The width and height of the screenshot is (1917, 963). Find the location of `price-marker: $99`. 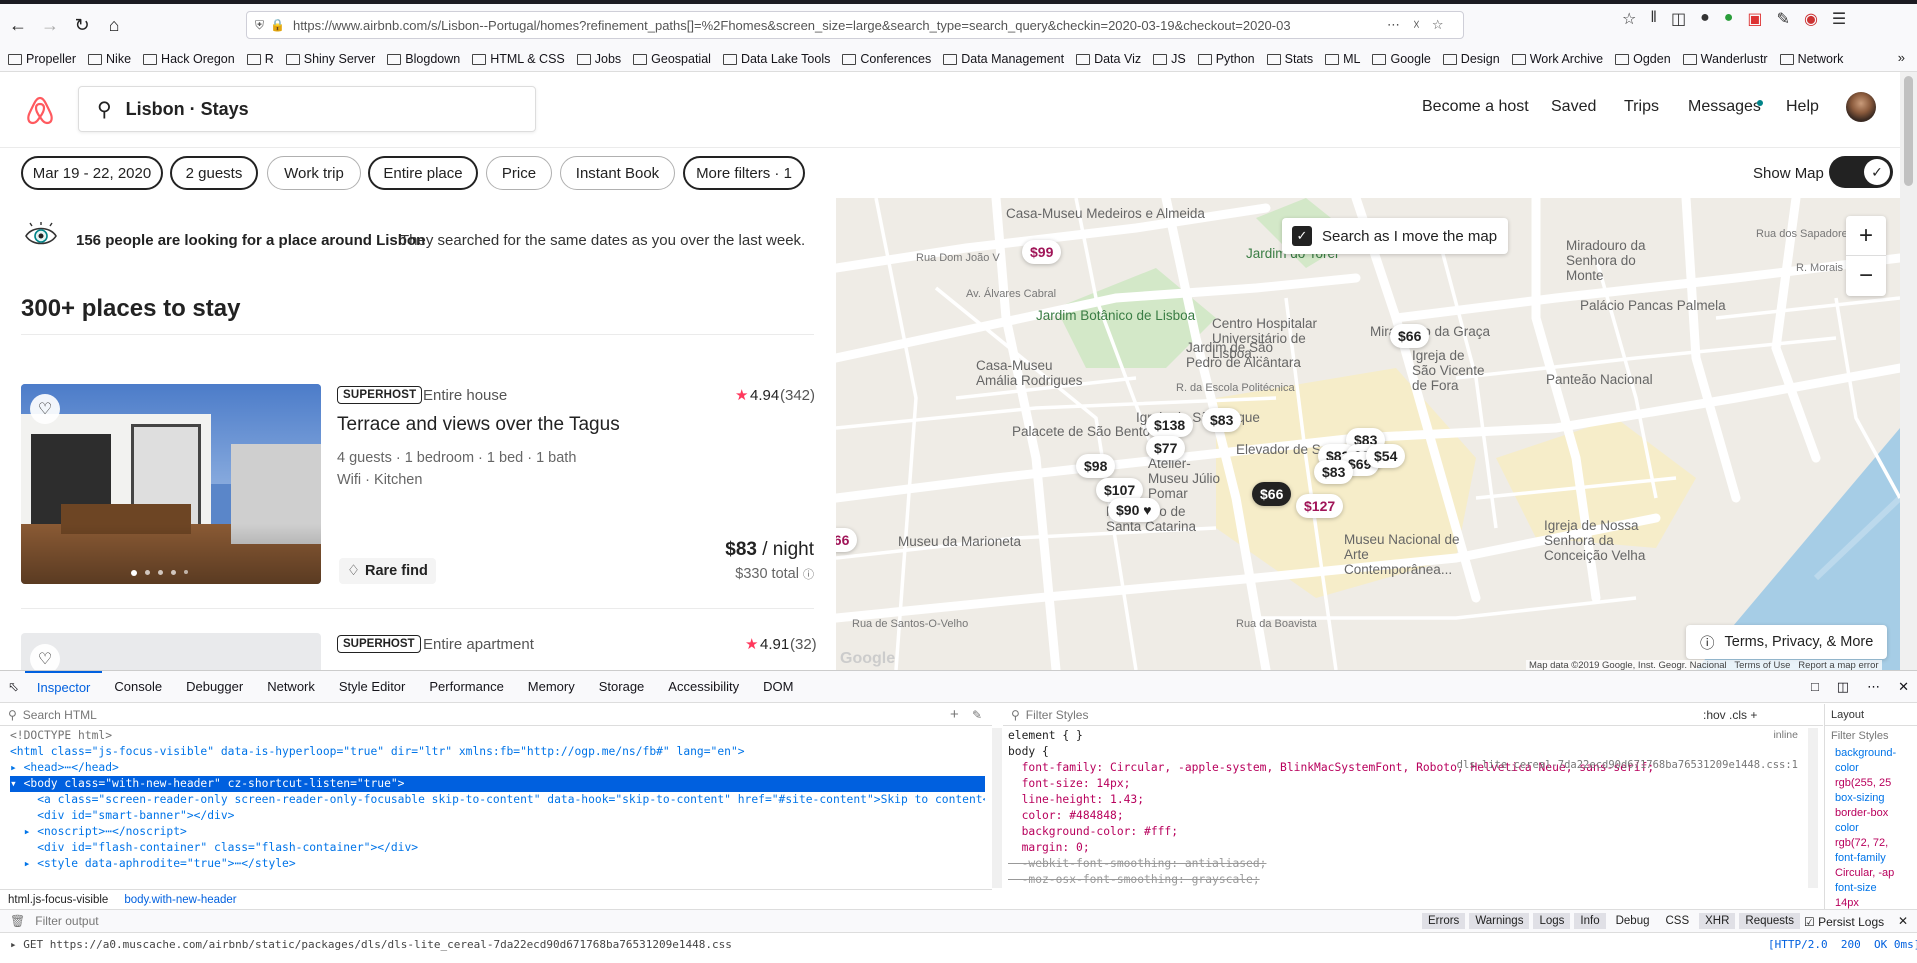

price-marker: $99 is located at coordinates (1042, 252).